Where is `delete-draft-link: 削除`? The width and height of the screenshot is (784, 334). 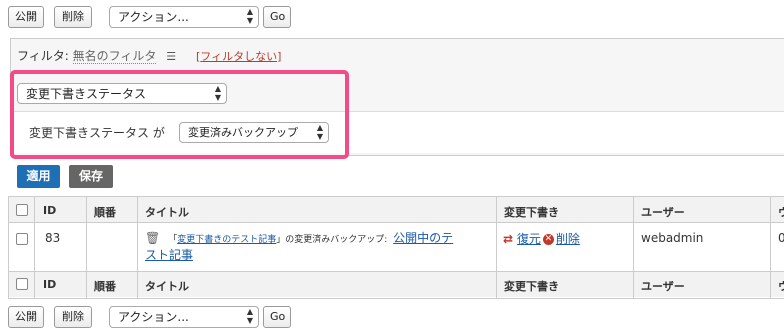
delete-draft-link: 削除 is located at coordinates (568, 239).